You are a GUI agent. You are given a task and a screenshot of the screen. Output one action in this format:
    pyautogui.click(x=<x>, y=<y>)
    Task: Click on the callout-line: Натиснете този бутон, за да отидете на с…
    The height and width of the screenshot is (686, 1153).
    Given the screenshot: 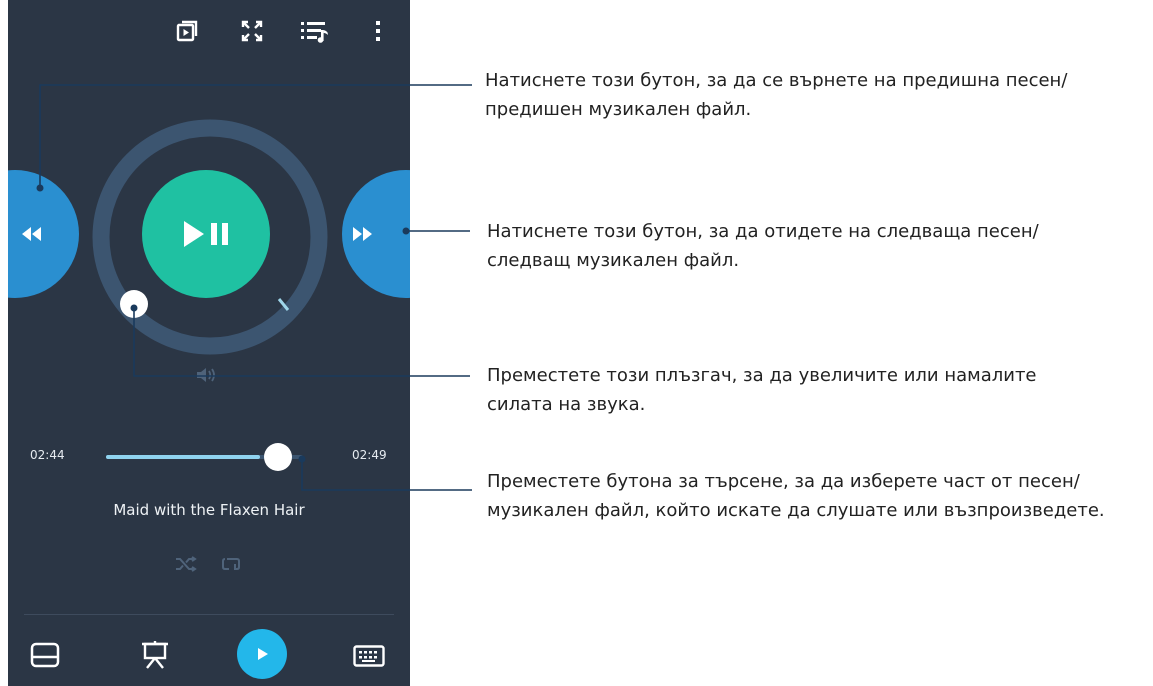 What is the action you would take?
    pyautogui.click(x=763, y=231)
    